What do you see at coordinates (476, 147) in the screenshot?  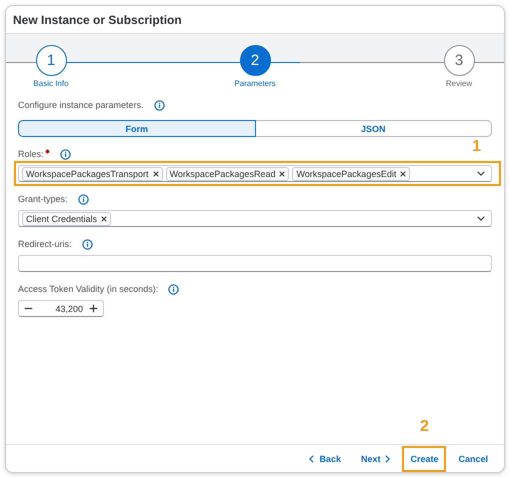 I see `callout-number: 1` at bounding box center [476, 147].